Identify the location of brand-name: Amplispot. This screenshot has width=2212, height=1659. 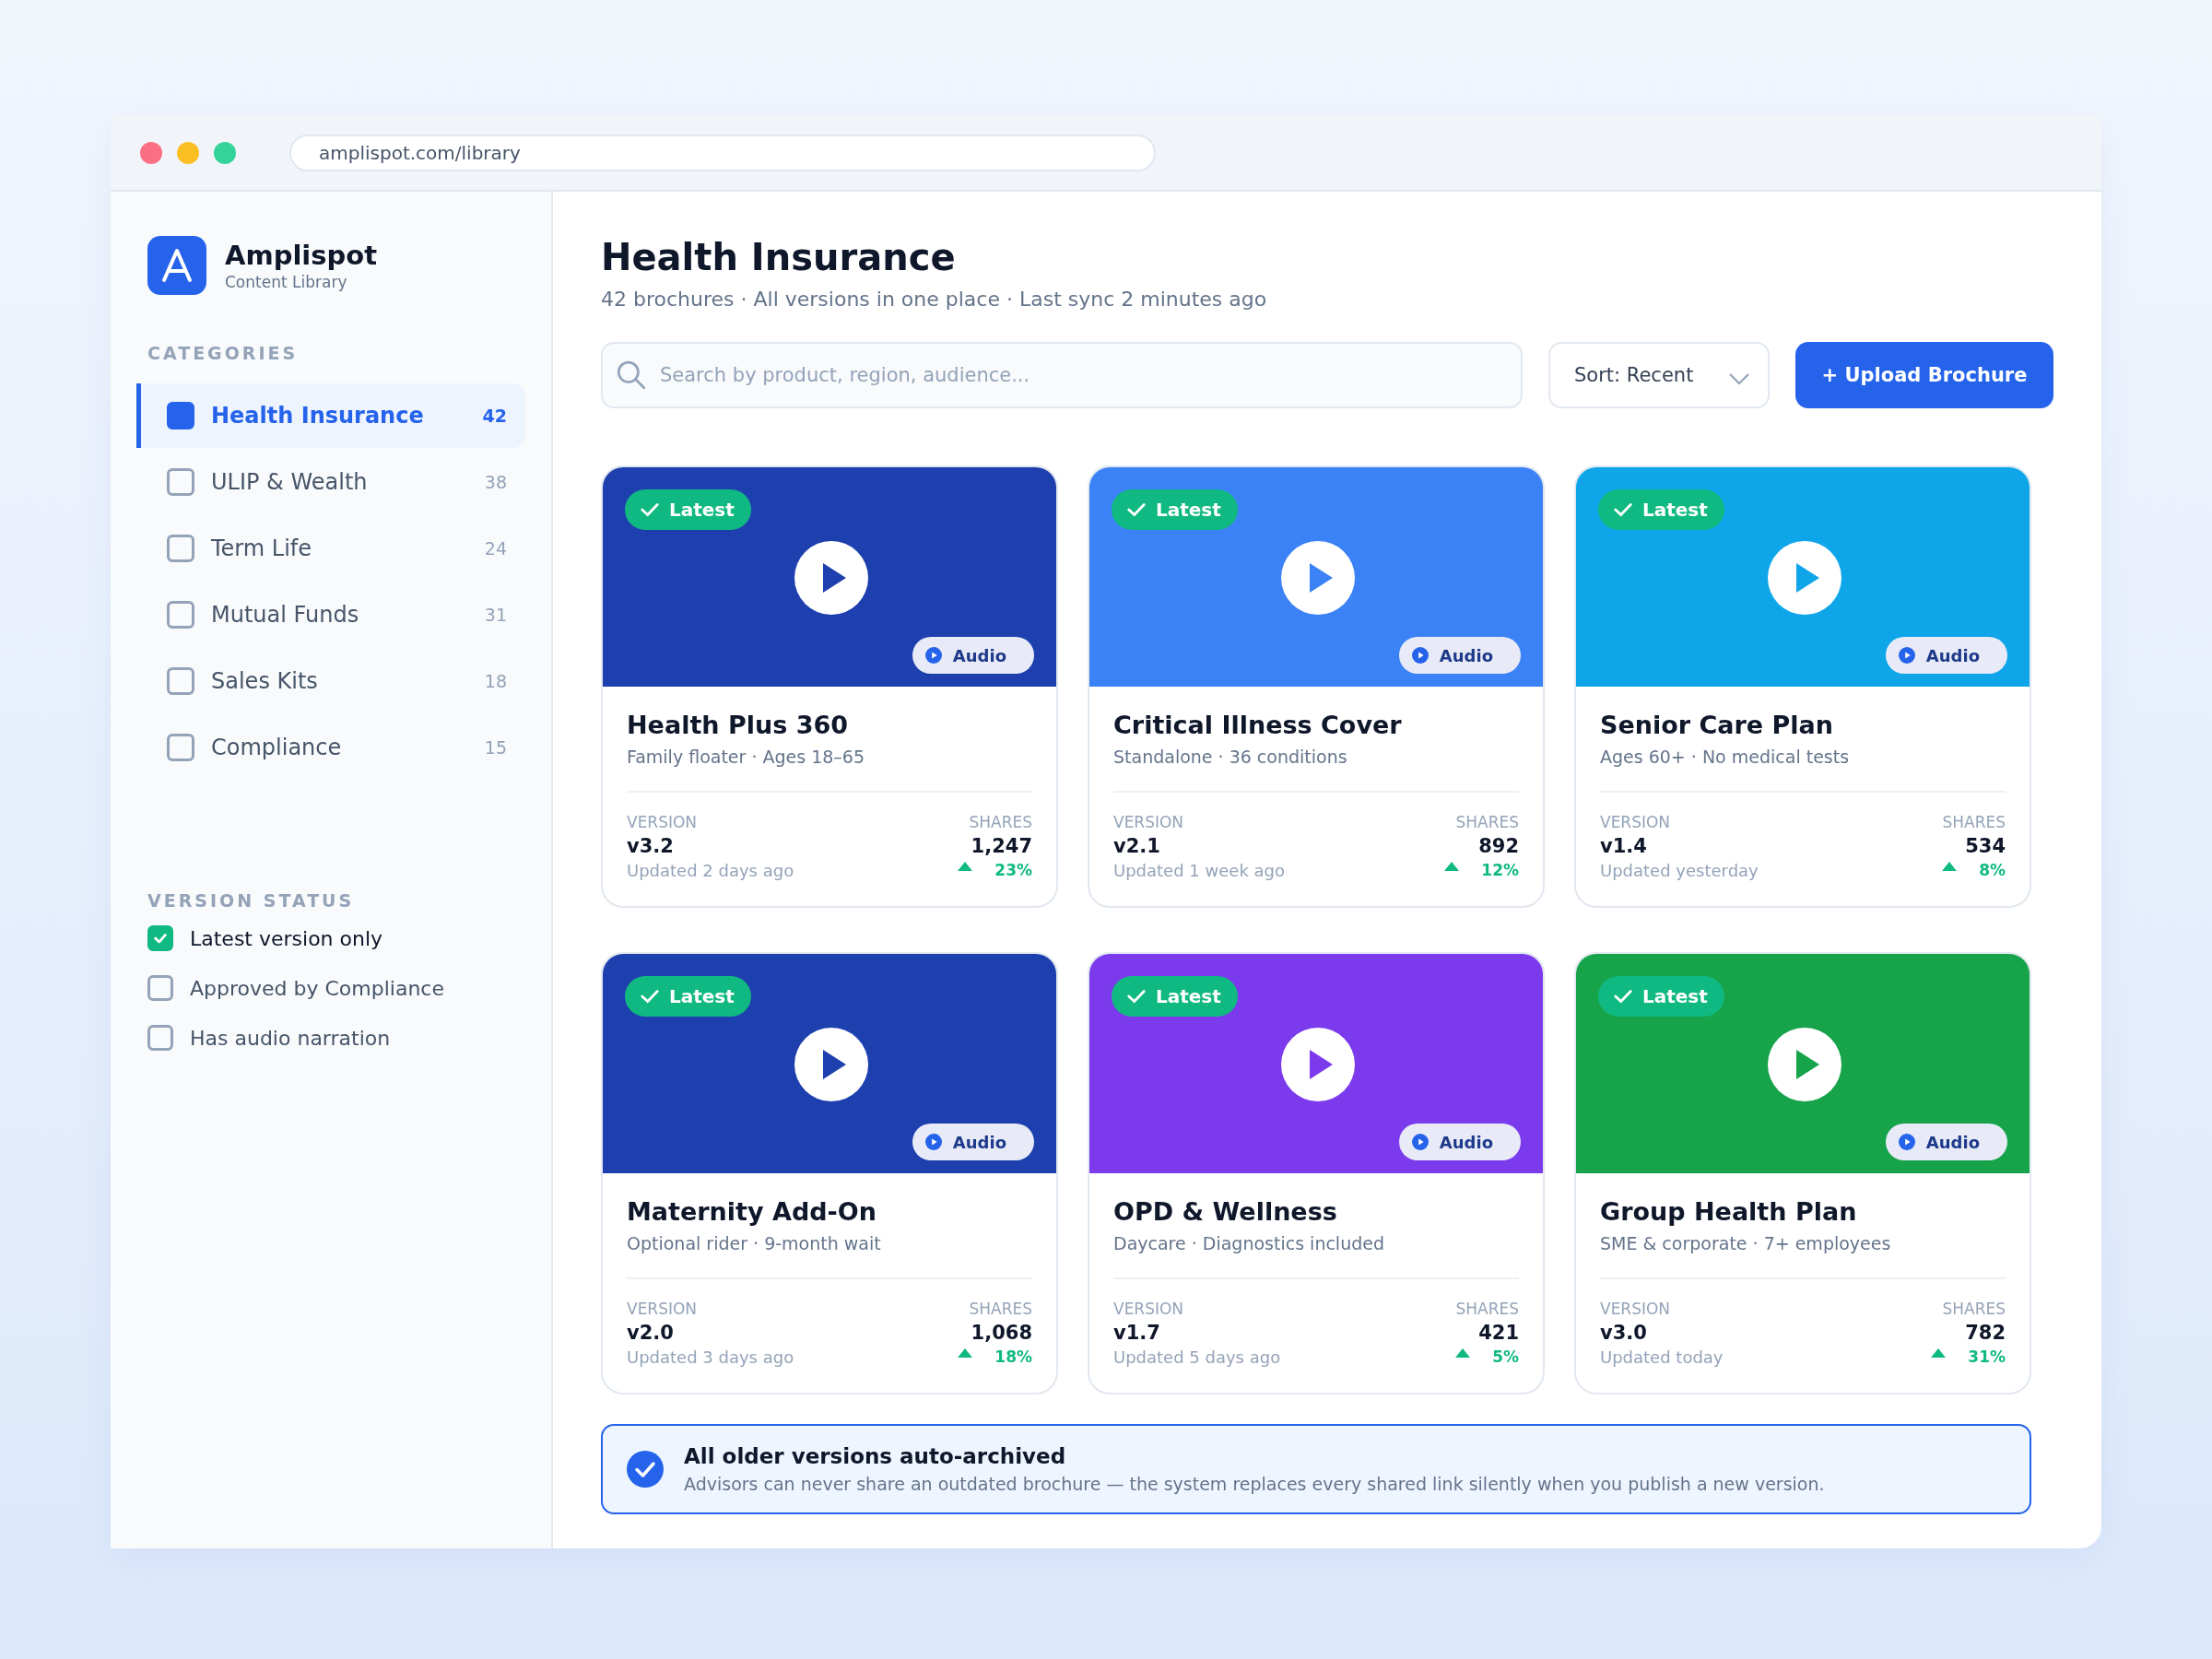
(301, 255).